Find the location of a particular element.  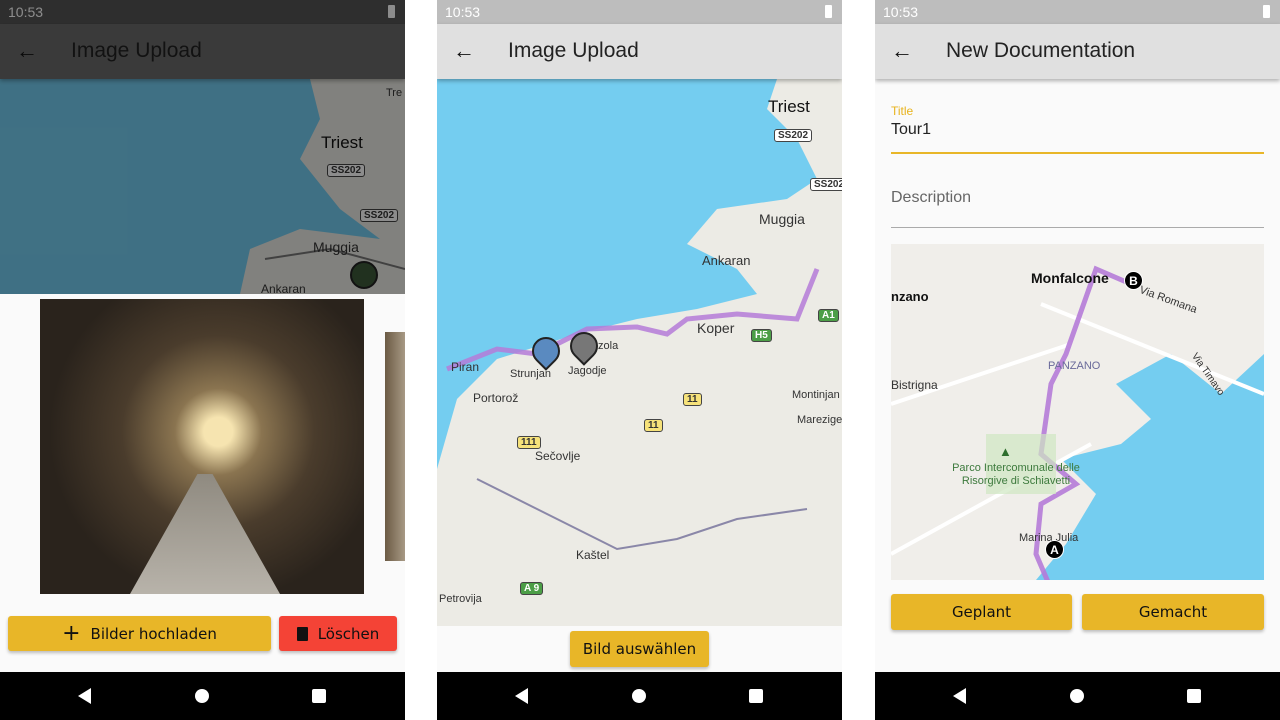

app-bar: ← New Documentation is located at coordinates (1077, 51).